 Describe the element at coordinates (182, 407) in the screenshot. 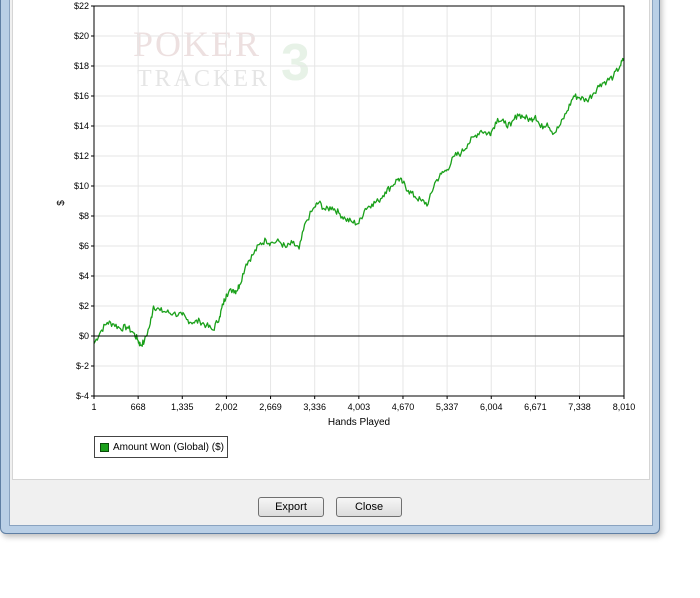

I see `x-tick-label: 1,335` at that location.